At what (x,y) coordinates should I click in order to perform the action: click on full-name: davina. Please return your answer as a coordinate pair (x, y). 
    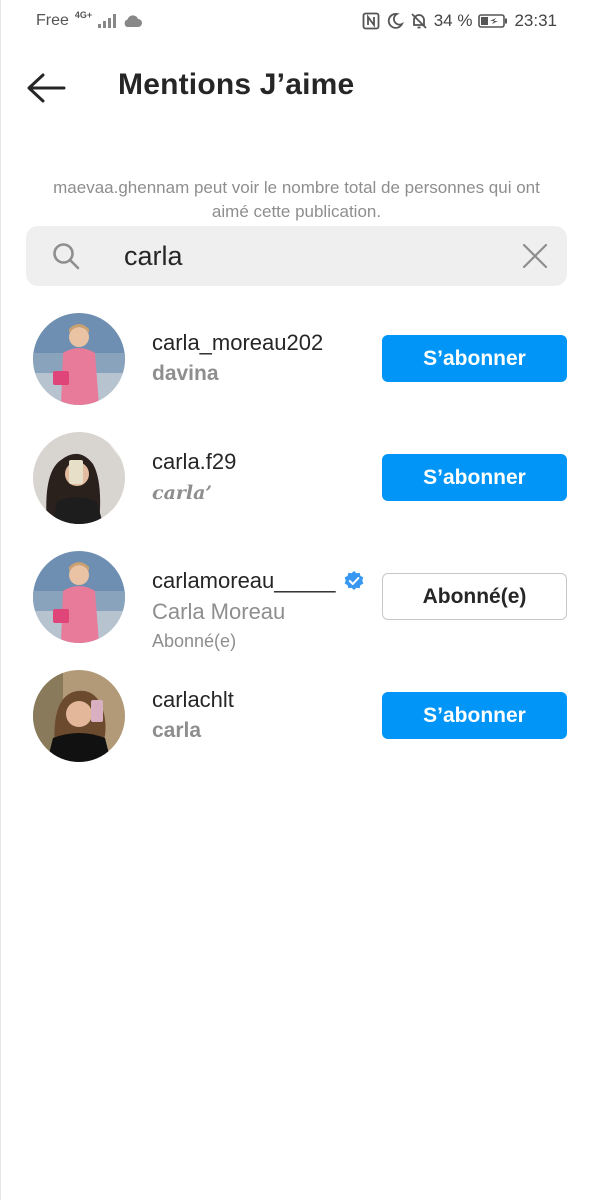
    Looking at the image, I should click on (185, 373).